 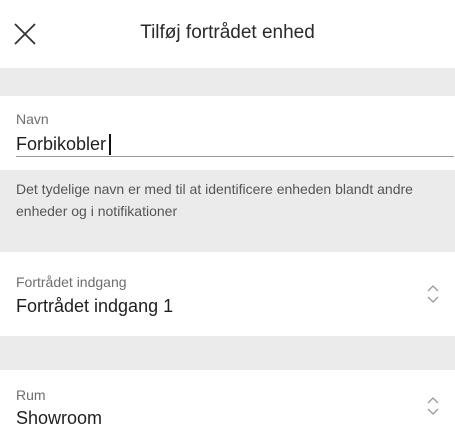 I want to click on text-cursor, so click(x=110, y=144).